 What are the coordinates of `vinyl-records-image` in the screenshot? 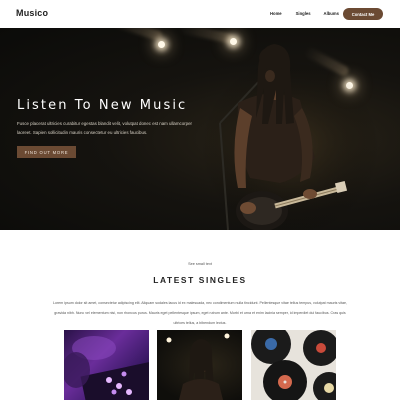 It's located at (293, 365).